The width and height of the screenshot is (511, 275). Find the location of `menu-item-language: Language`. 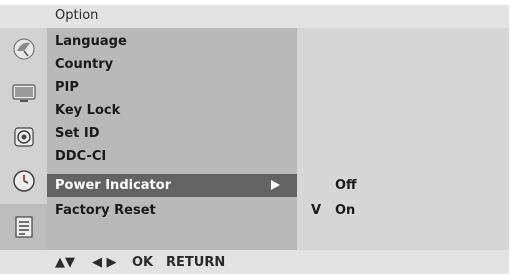

menu-item-language: Language is located at coordinates (172, 41).